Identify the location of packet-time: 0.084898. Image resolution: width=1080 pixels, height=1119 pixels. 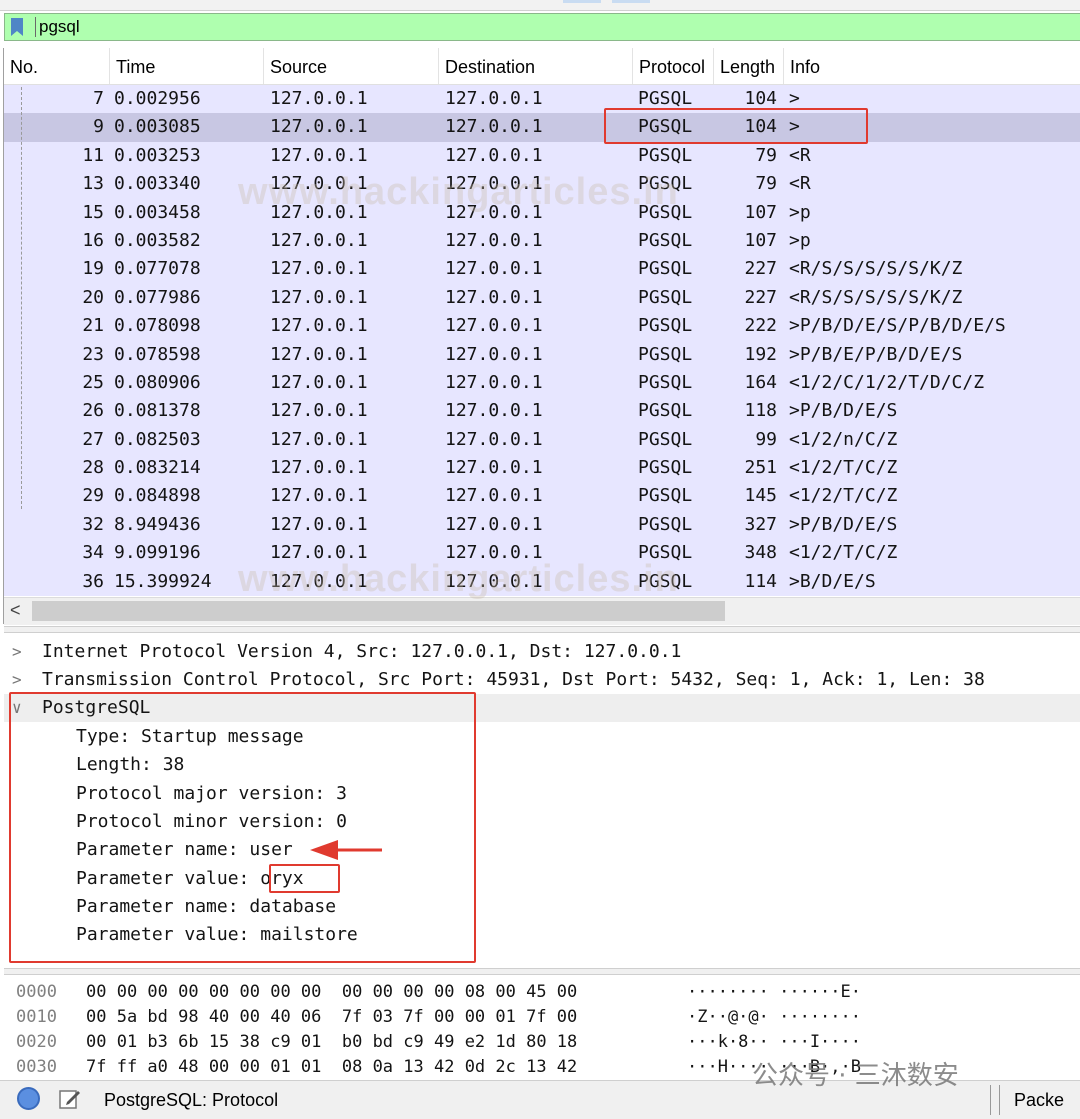
(157, 496).